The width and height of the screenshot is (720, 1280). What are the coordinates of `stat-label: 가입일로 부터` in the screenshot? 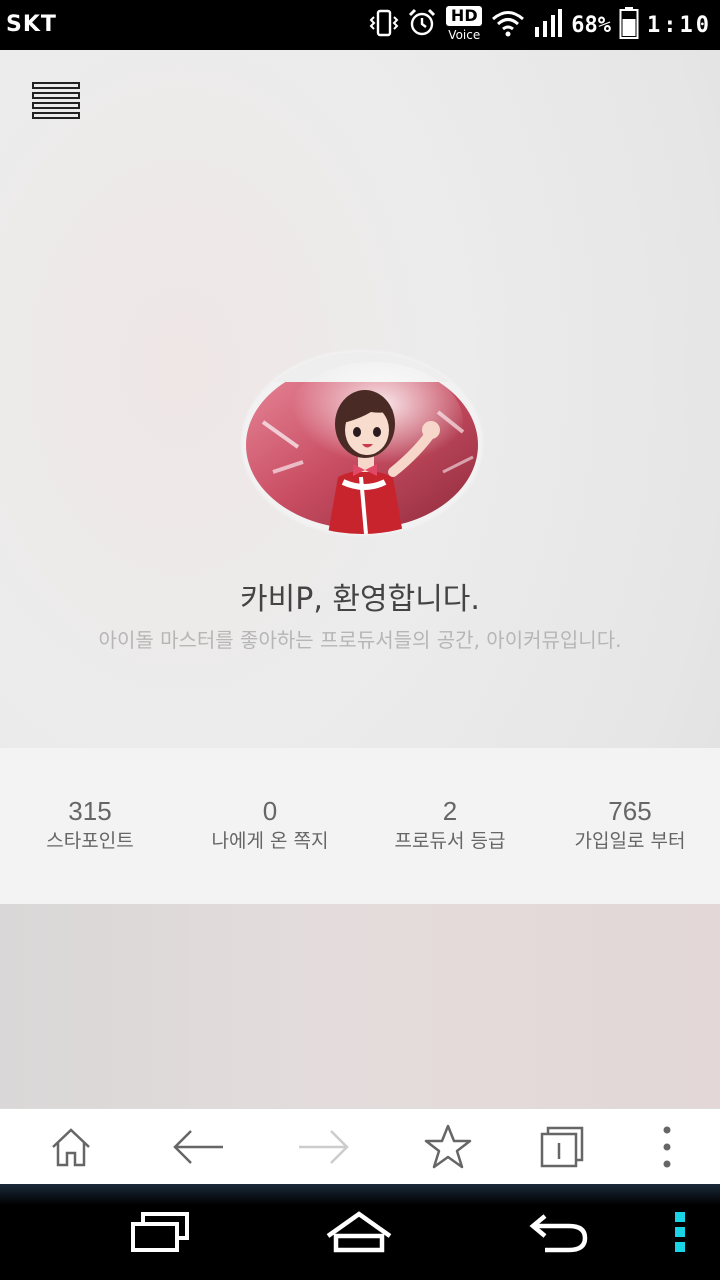 It's located at (630, 841).